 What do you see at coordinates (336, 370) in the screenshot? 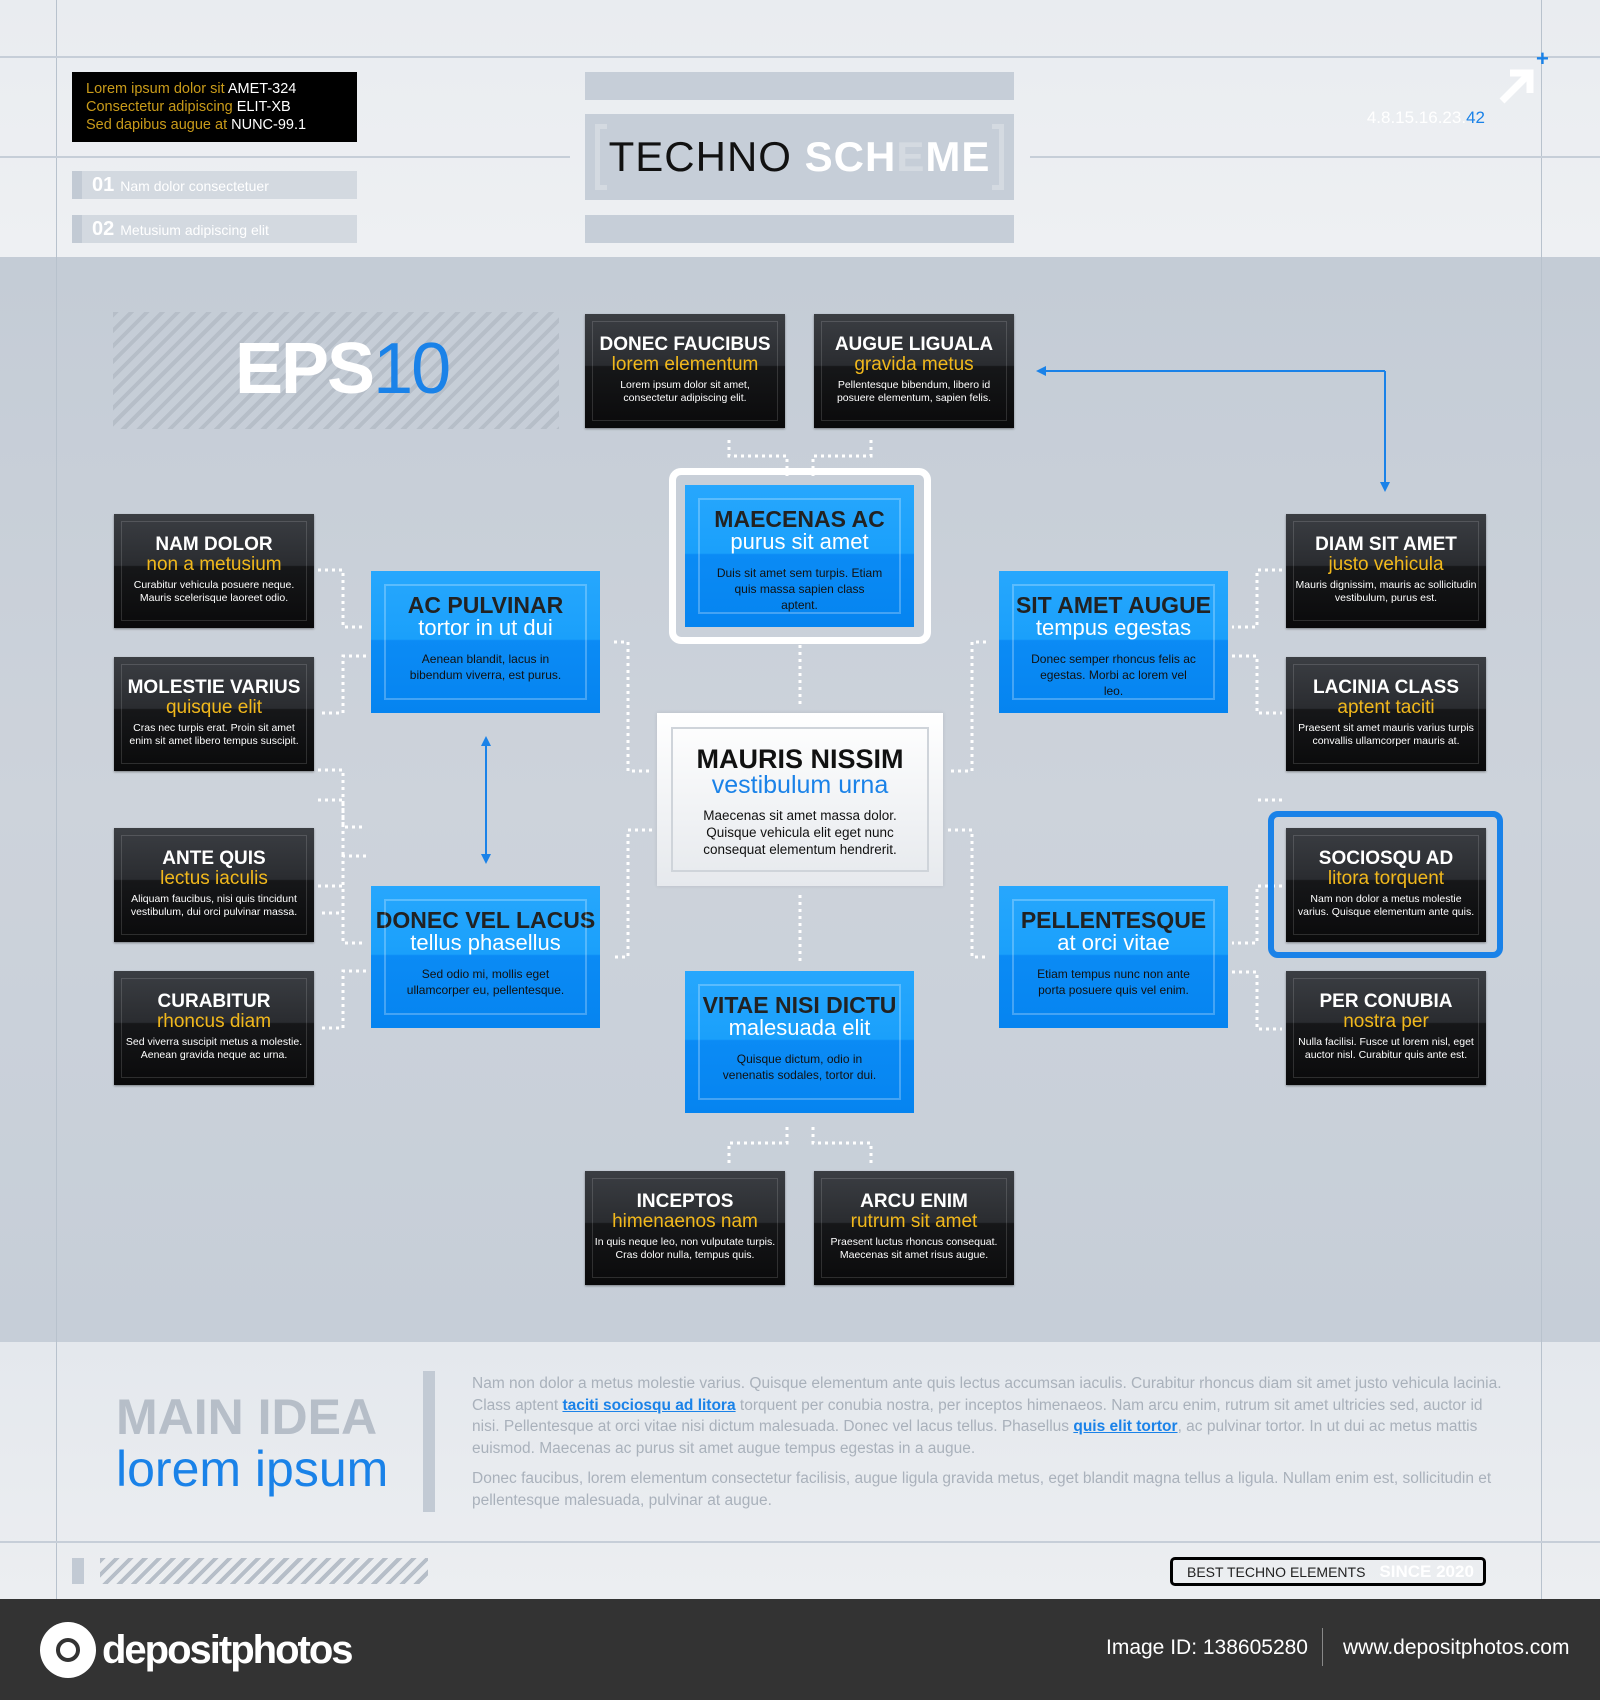
I see `eps-badge: EPS10` at bounding box center [336, 370].